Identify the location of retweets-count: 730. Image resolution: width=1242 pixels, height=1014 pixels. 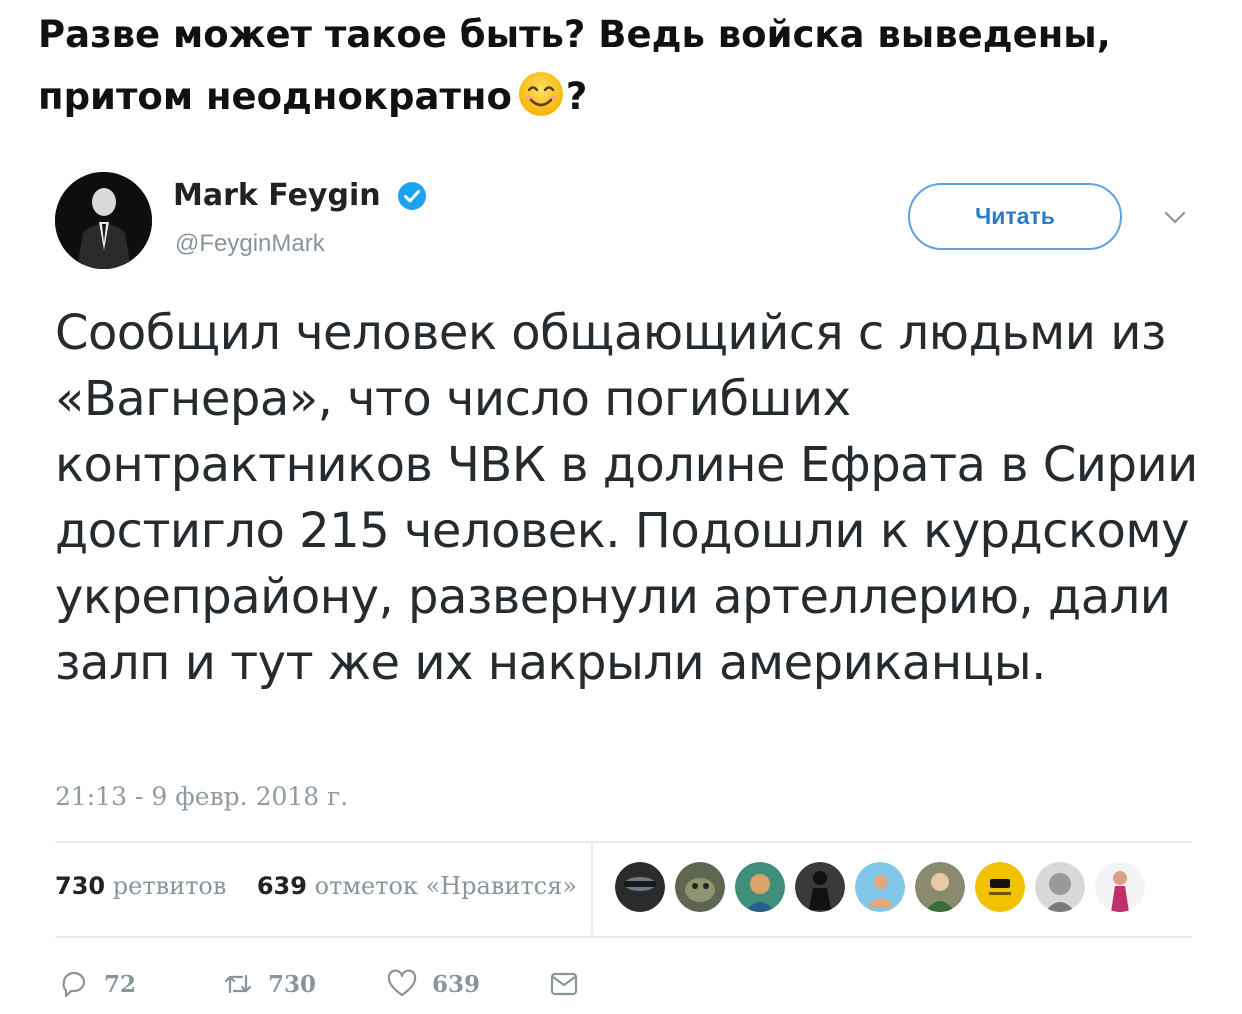
(80, 886).